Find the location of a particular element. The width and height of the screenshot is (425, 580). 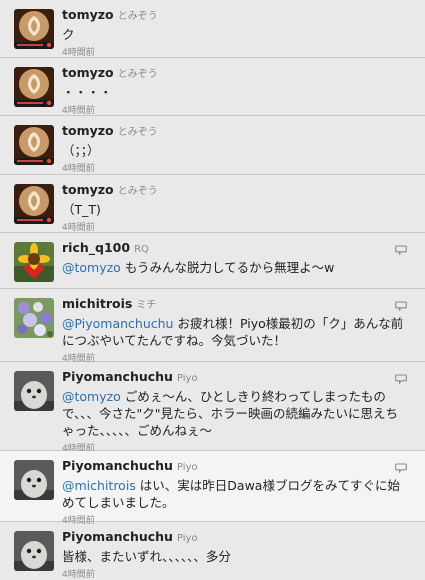

display-name: ミチ is located at coordinates (146, 305).